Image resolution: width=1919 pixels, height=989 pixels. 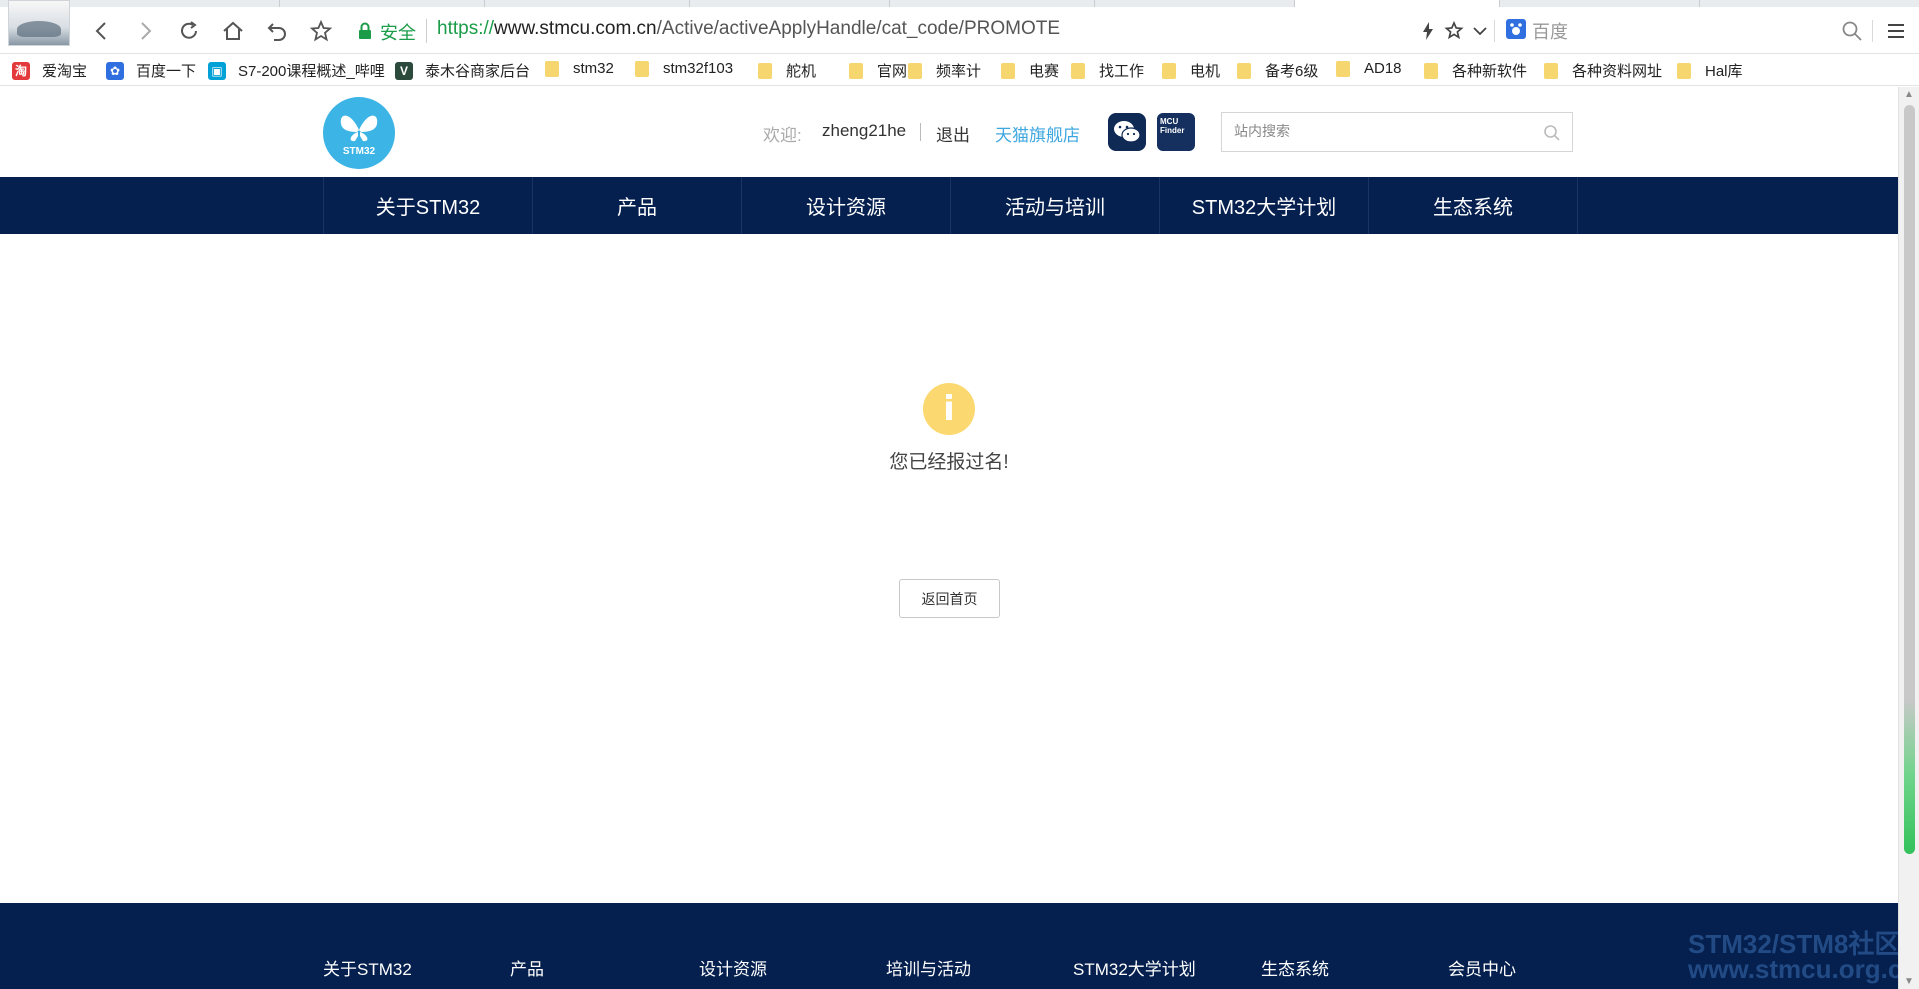 I want to click on bookmark-item: stm32f103, so click(x=684, y=68).